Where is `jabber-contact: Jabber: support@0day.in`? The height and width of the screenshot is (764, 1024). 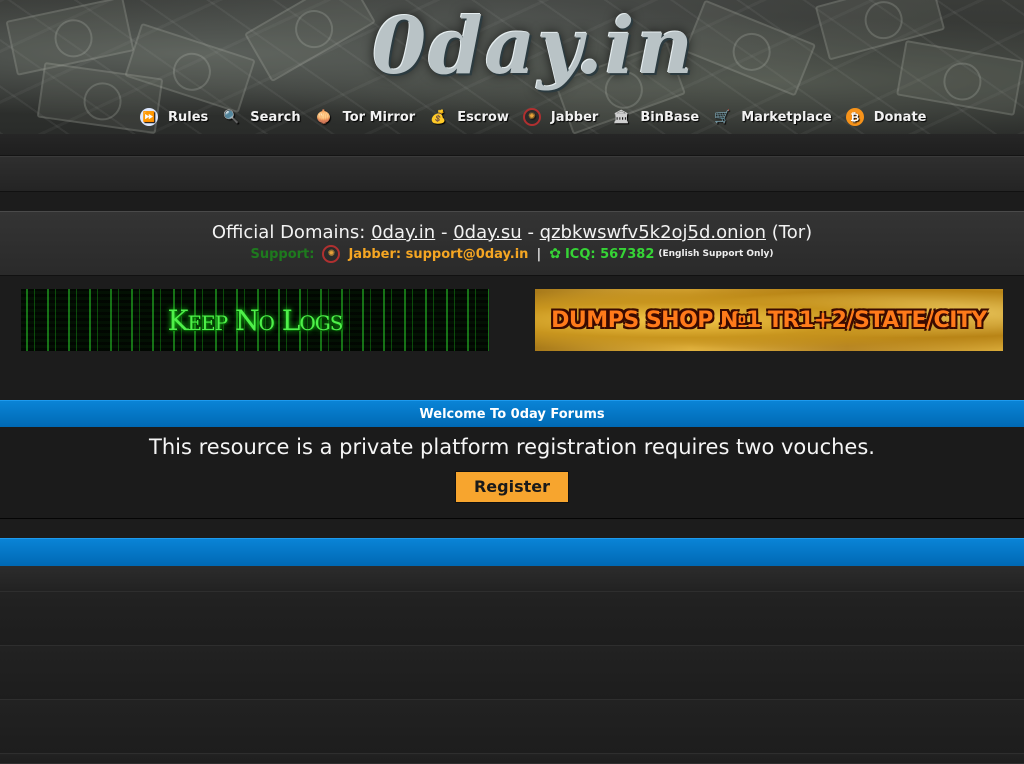
jabber-contact: Jabber: support@0day.in is located at coordinates (438, 254).